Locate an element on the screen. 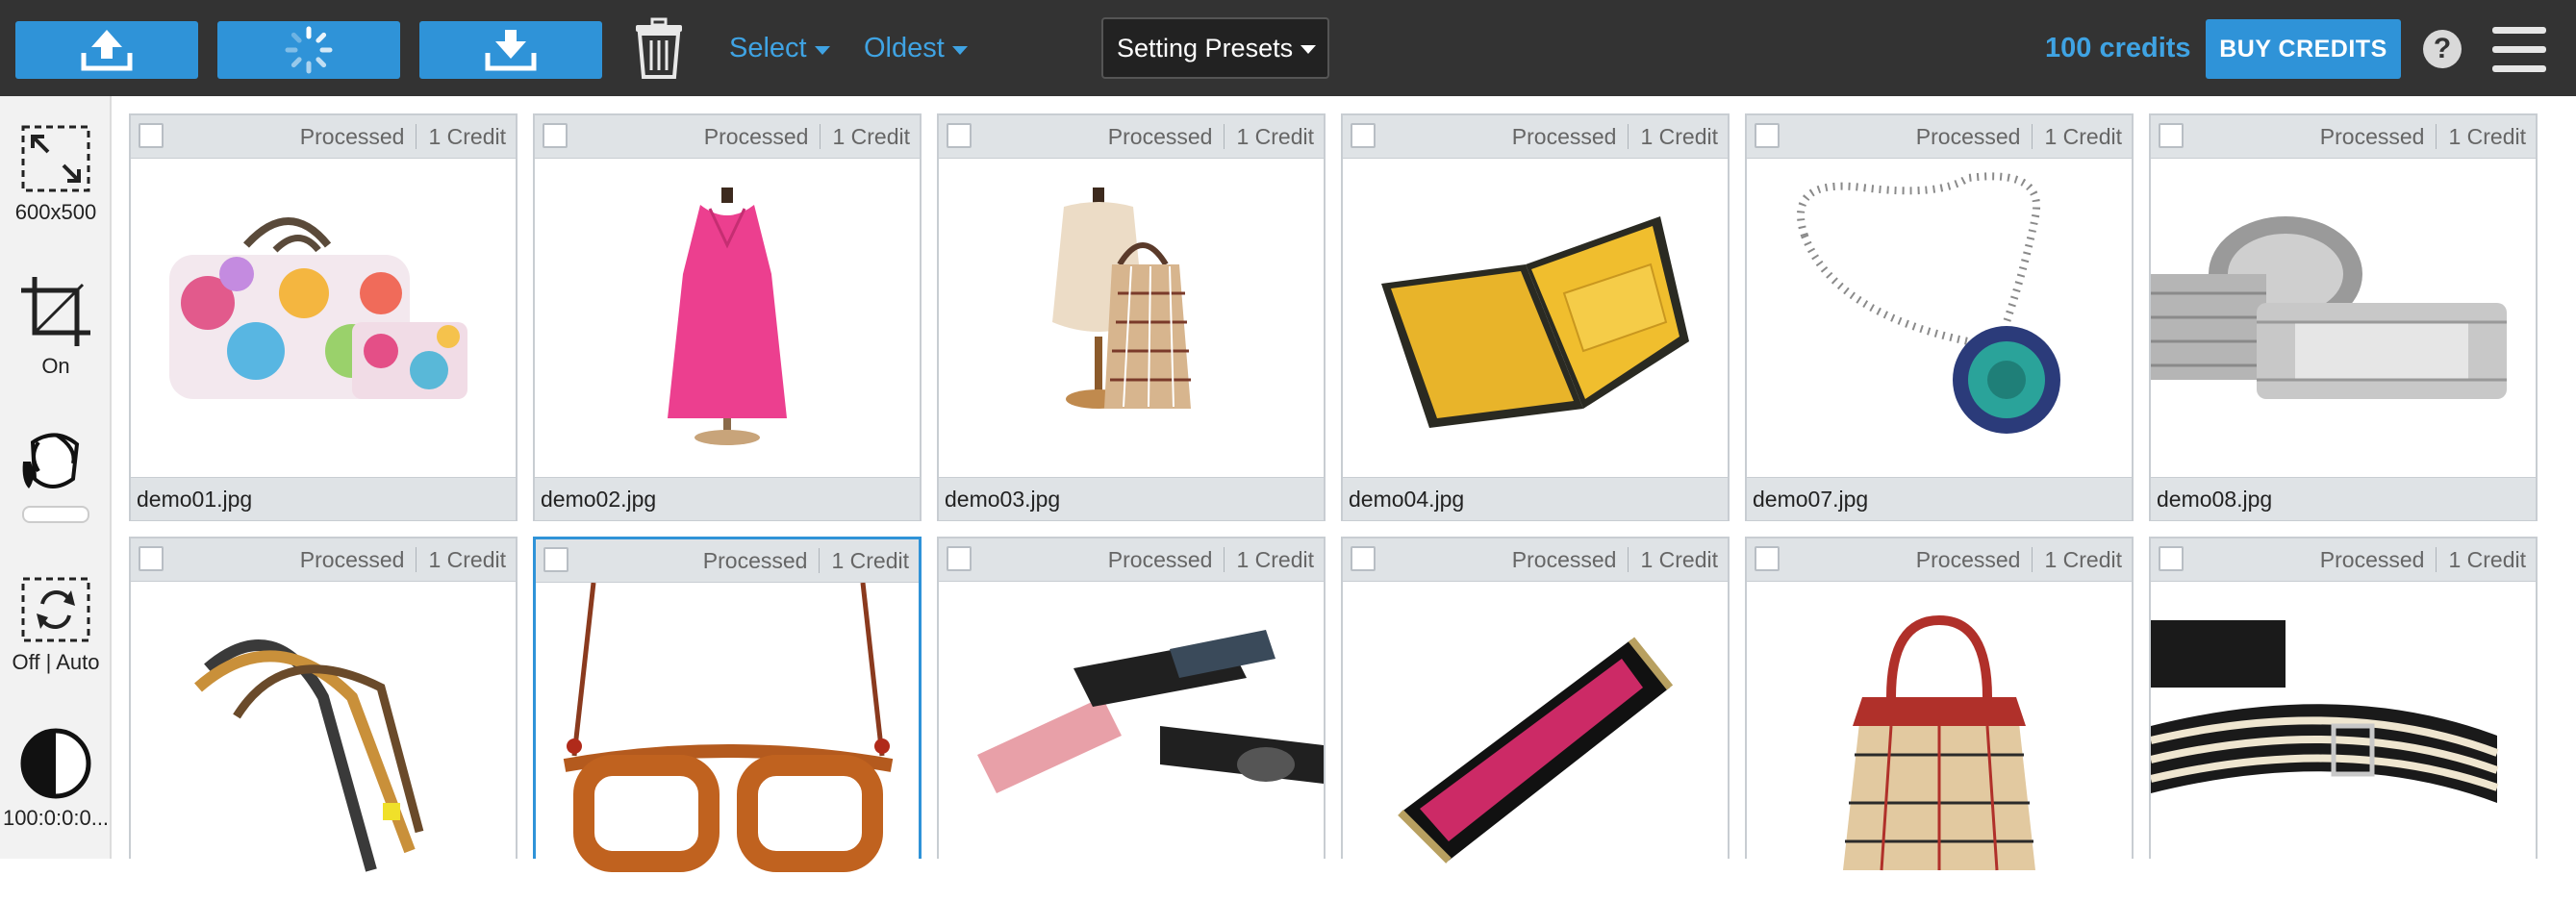 This screenshot has height=901, width=2576. download-button is located at coordinates (510, 50).